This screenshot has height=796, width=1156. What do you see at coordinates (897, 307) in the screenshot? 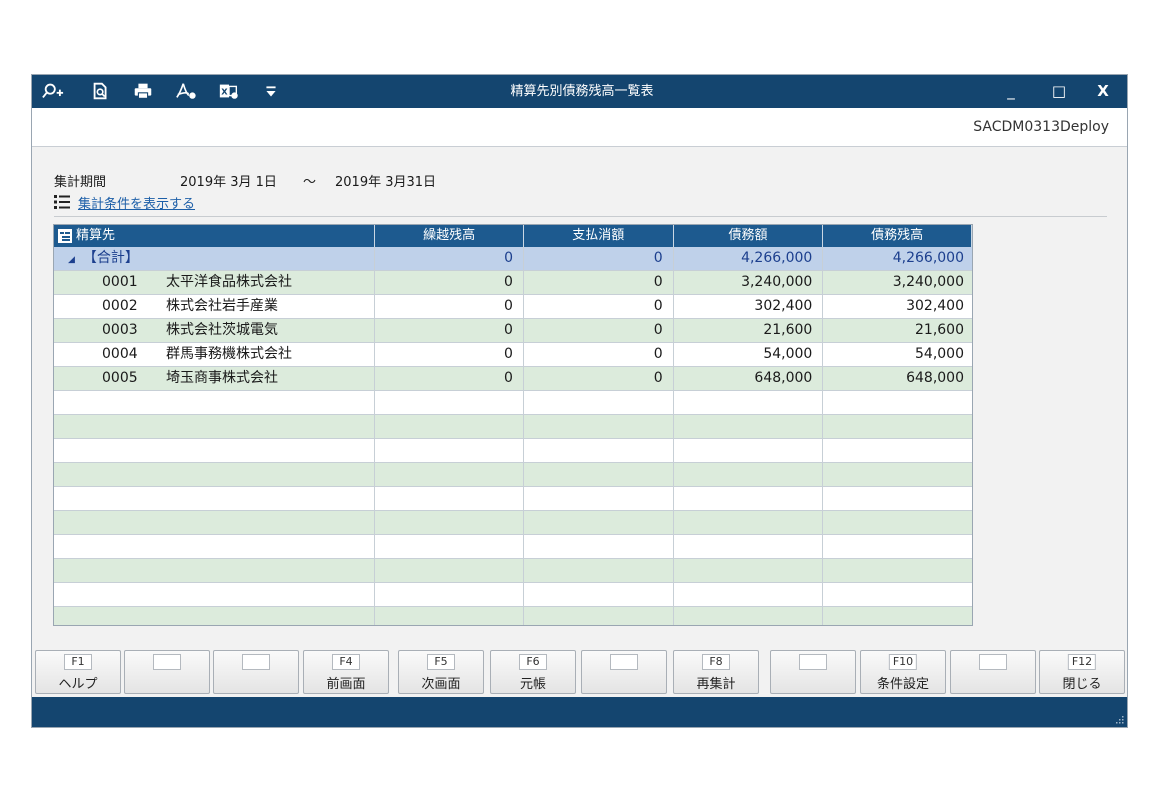
I see `balance-cell: 302,400` at bounding box center [897, 307].